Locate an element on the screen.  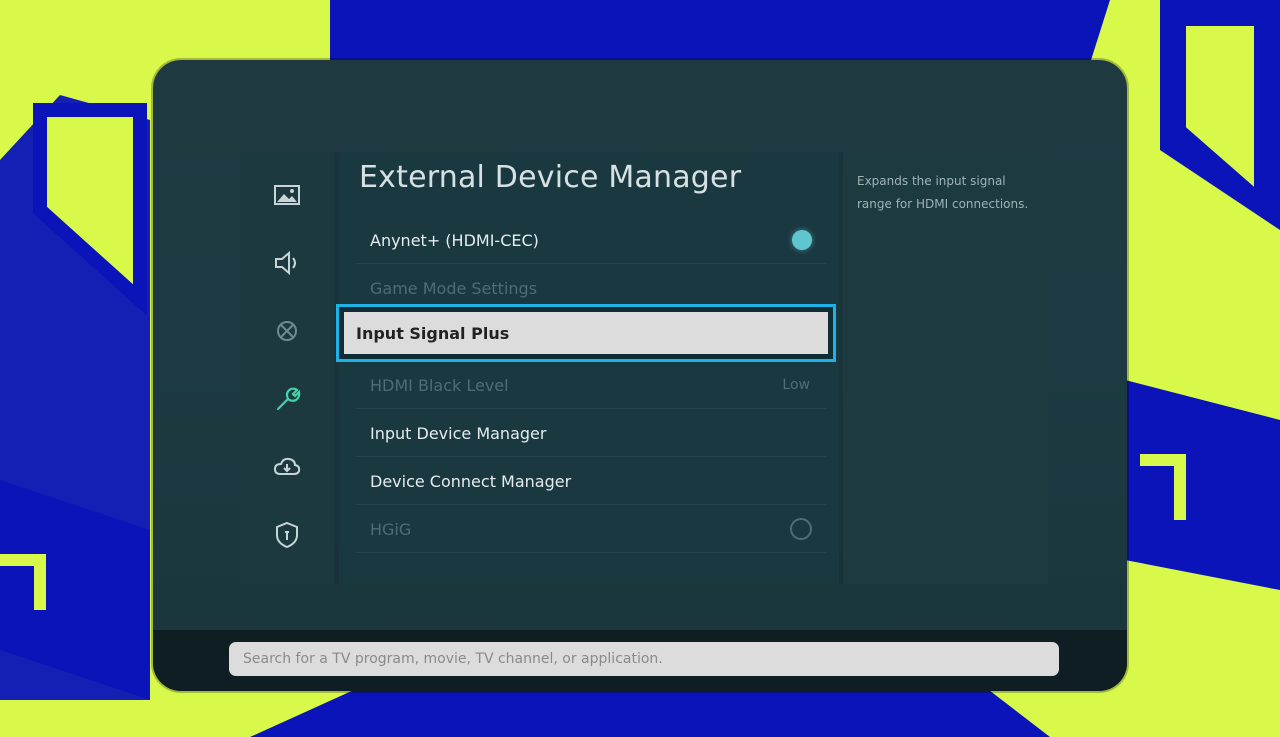
menu-item-hgig: HGiG is located at coordinates (591, 529).